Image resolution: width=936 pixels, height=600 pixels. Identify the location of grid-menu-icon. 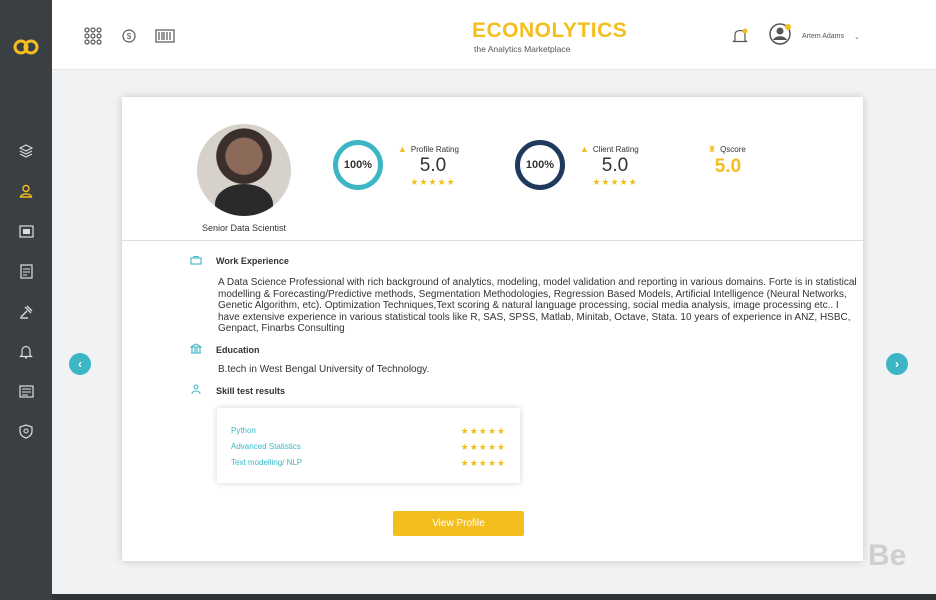
(93, 36).